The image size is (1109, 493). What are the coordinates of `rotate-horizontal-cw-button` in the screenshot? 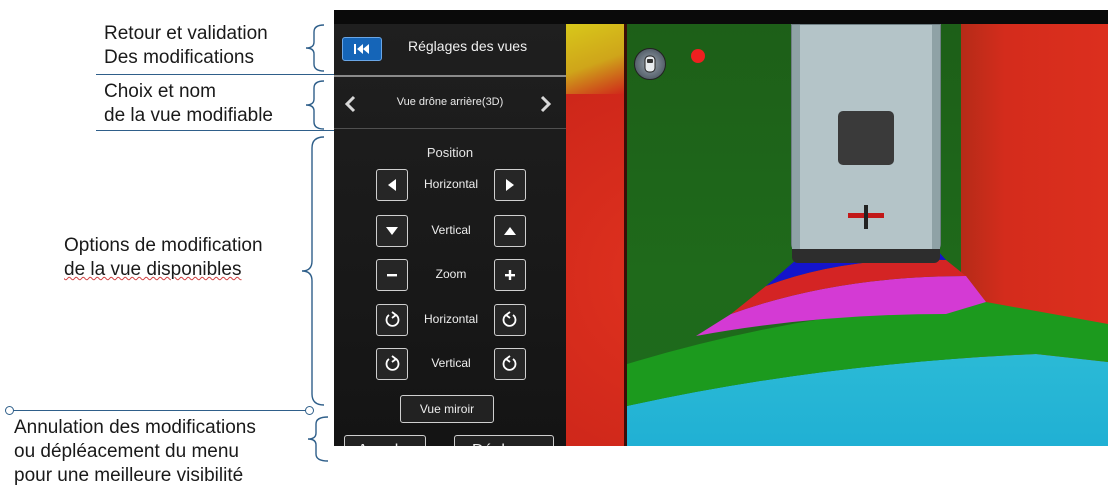 It's located at (510, 320).